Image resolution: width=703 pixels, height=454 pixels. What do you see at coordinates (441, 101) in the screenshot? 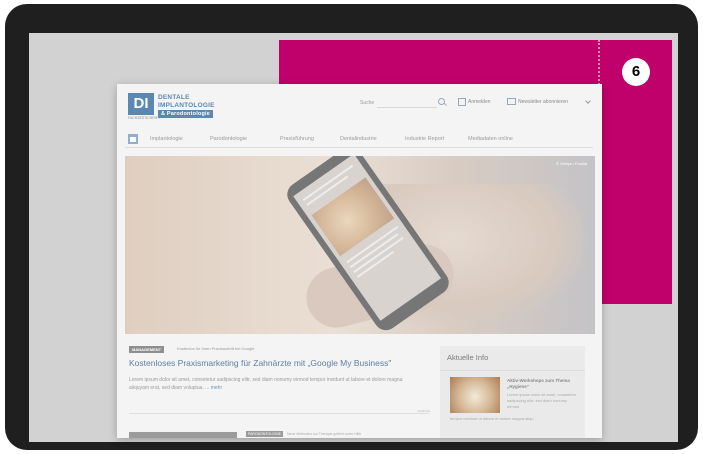
I see `search-icon` at bounding box center [441, 101].